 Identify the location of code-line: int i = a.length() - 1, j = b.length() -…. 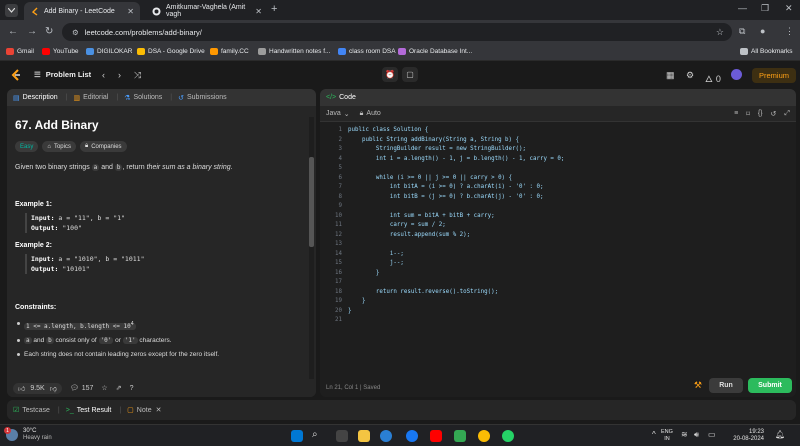
(456, 160).